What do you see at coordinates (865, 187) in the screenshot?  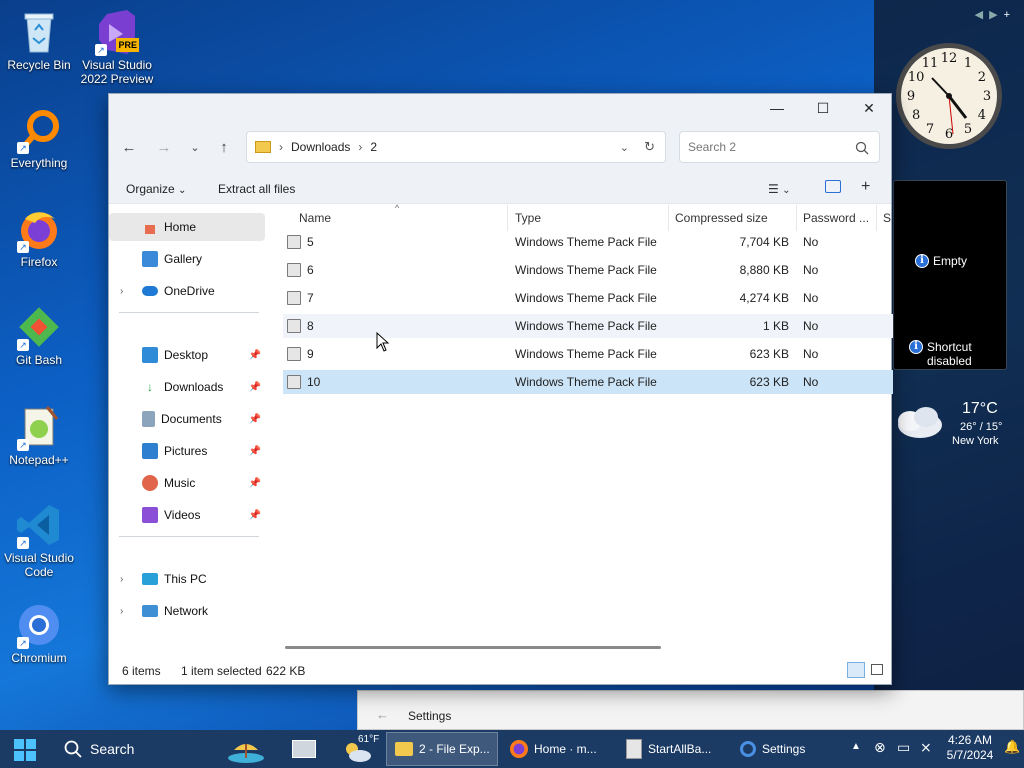 I see `add-icon: +` at bounding box center [865, 187].